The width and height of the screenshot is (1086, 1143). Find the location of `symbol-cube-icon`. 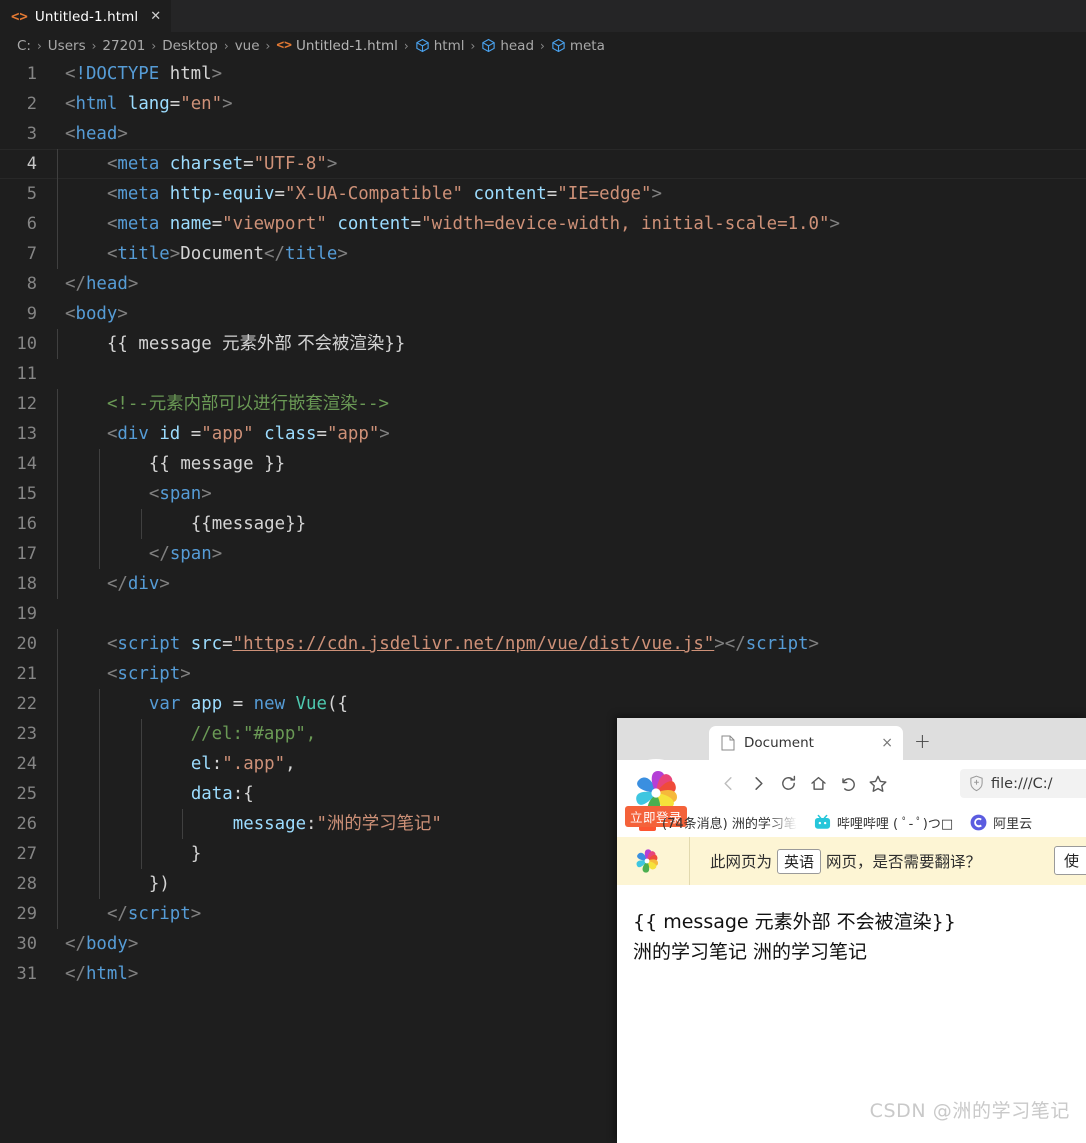

symbol-cube-icon is located at coordinates (558, 45).